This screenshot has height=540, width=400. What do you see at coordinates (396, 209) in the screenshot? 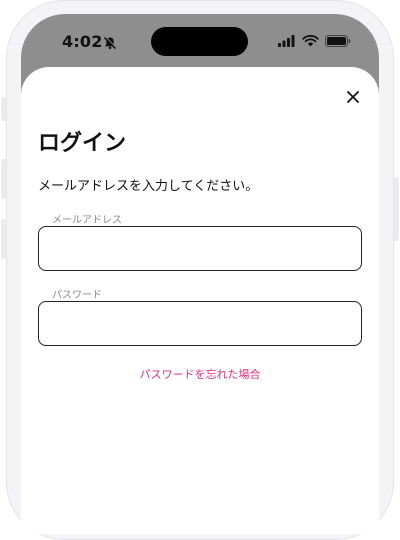
I see `power-button` at bounding box center [396, 209].